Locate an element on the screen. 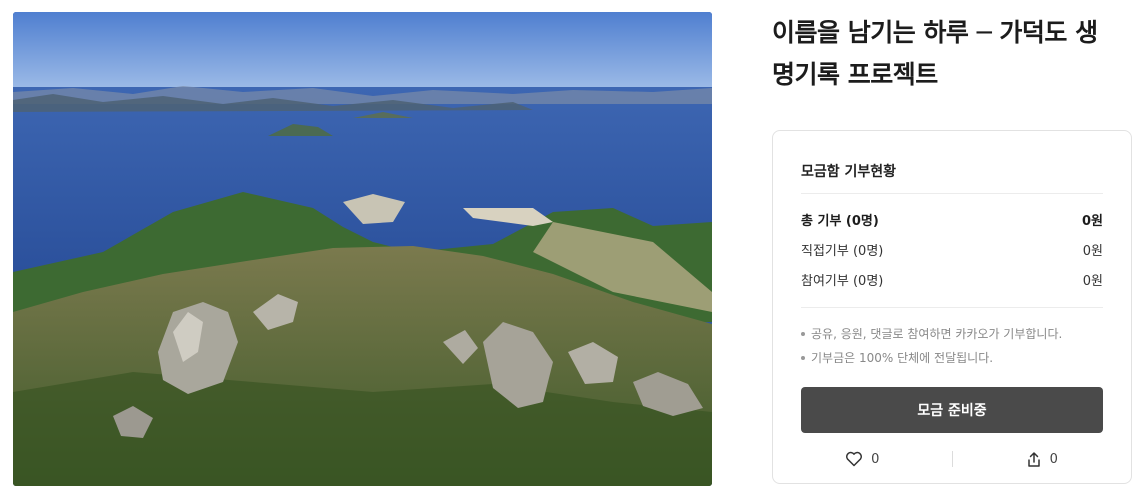 Image resolution: width=1138 pixels, height=495 pixels. participation-donation-label: 참여기부 (0명) is located at coordinates (842, 281).